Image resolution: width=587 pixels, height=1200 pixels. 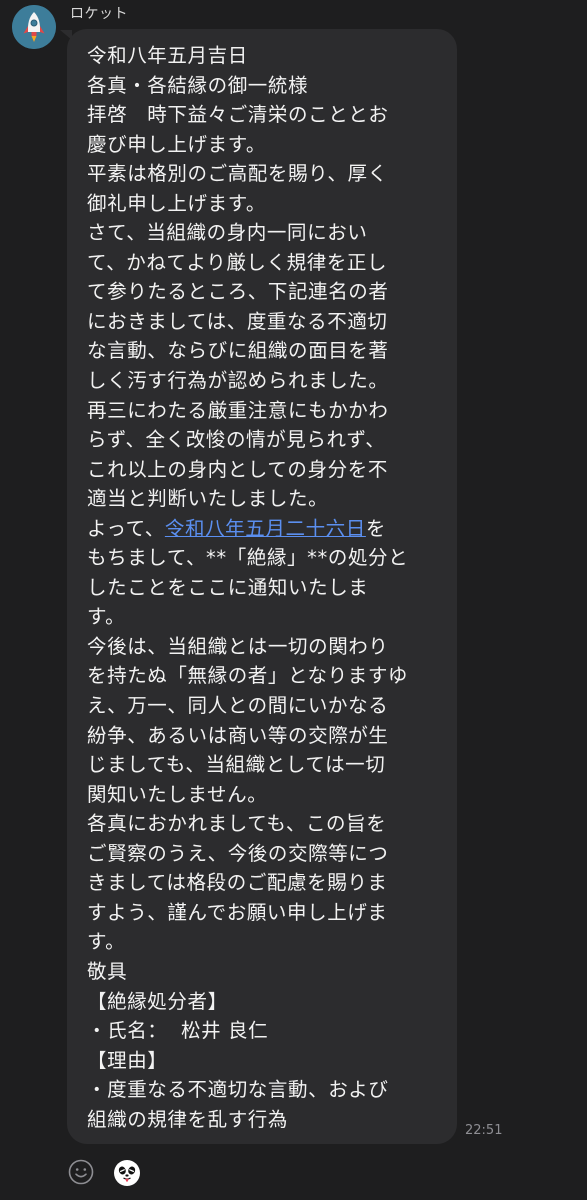 I want to click on message-line: ご賢察のうえ、今後の交際等につ, so click(x=238, y=853).